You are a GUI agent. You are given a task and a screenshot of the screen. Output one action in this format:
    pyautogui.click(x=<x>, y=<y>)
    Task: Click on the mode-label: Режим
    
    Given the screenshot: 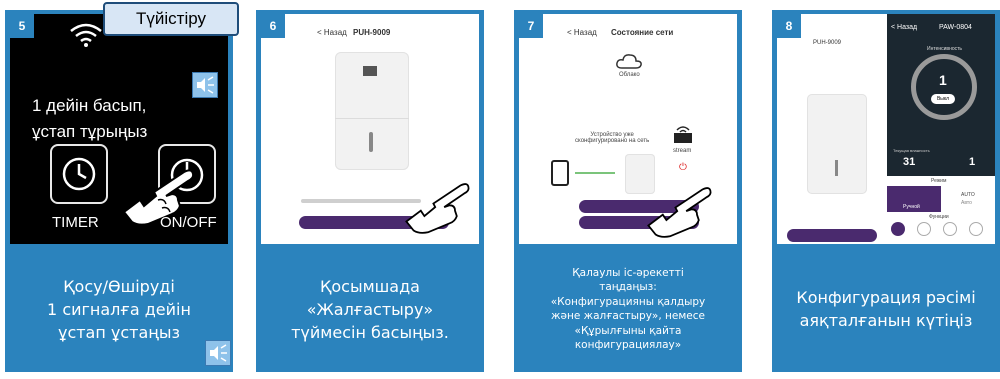 What is the action you would take?
    pyautogui.click(x=939, y=181)
    